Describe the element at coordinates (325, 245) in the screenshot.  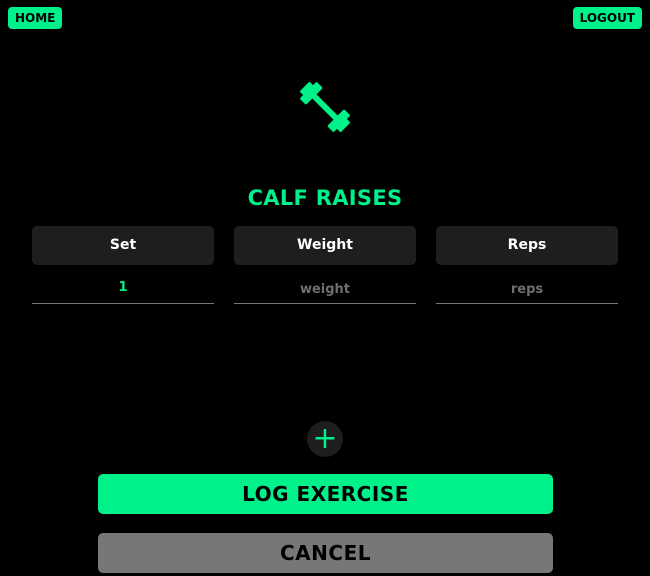
I see `weight-column-header: Weight` at that location.